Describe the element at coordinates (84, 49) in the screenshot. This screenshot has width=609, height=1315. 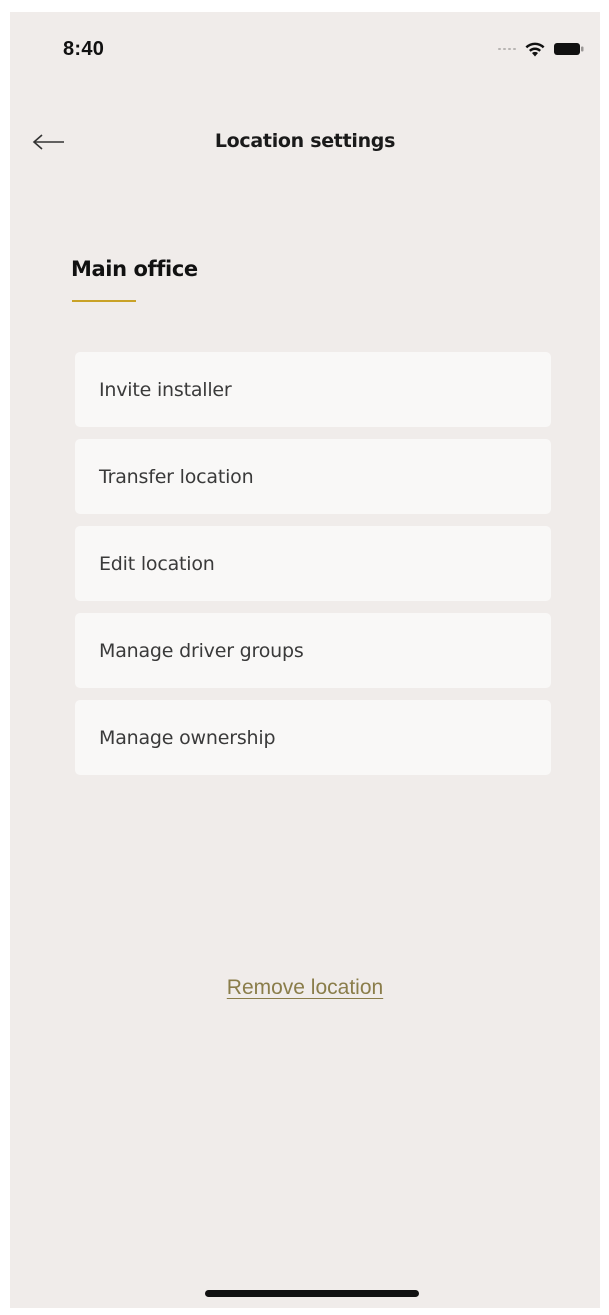
I see `status-time: 8:40` at that location.